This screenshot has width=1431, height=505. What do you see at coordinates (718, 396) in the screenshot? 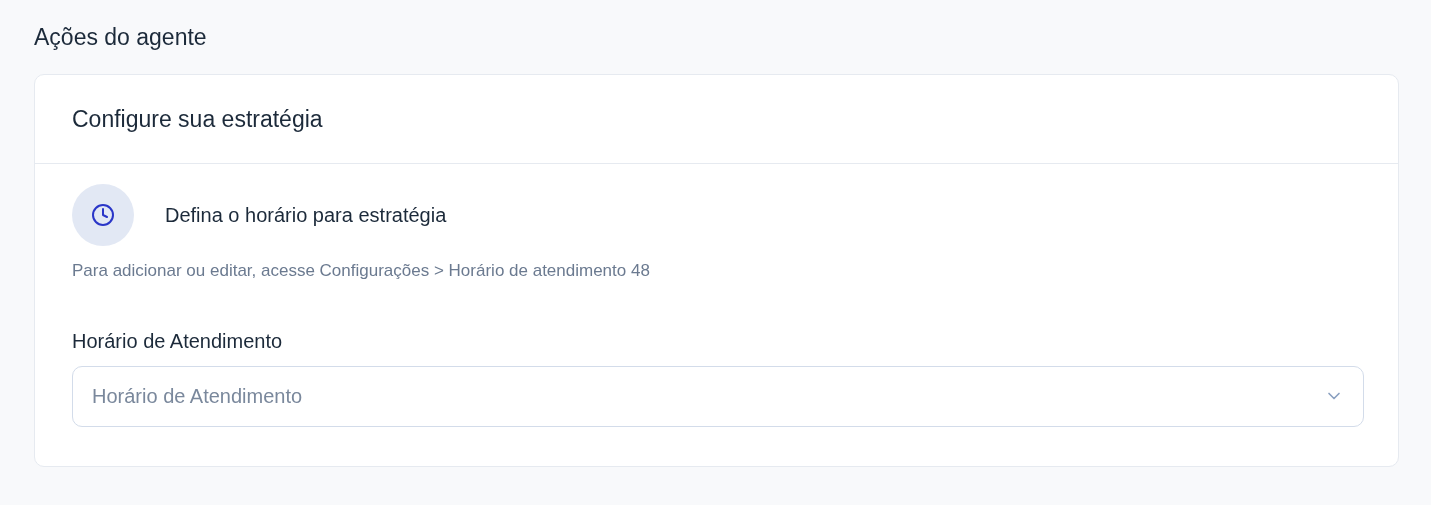
I see `schedule-select: Horário de Atendimento` at bounding box center [718, 396].